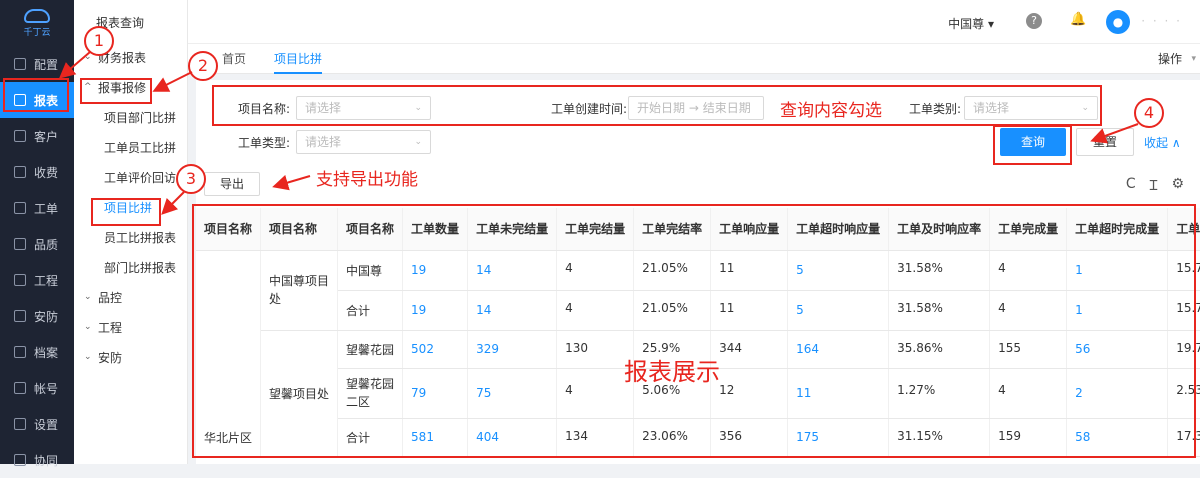  I want to click on rail-item-ticket: 工单, so click(37, 208).